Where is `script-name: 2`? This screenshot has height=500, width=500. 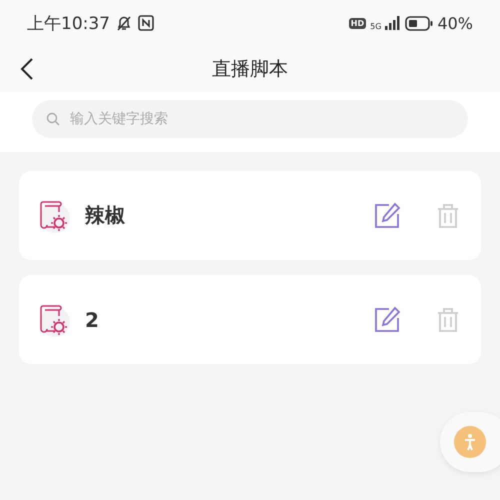 script-name: 2 is located at coordinates (92, 320).